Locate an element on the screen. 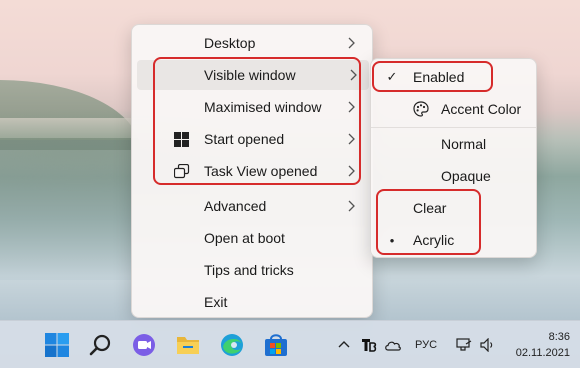 The height and width of the screenshot is (368, 580). language-indicator: РУС is located at coordinates (426, 344).